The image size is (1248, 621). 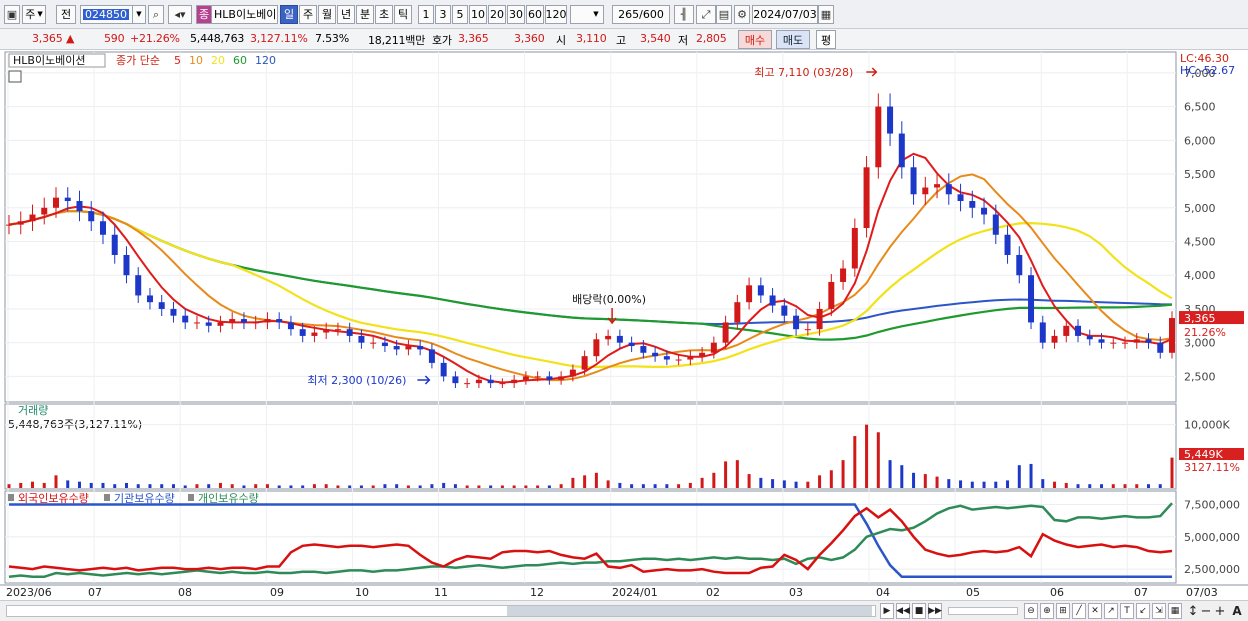 What do you see at coordinates (516, 14) in the screenshot?
I see `minute-tab-30: 30` at bounding box center [516, 14].